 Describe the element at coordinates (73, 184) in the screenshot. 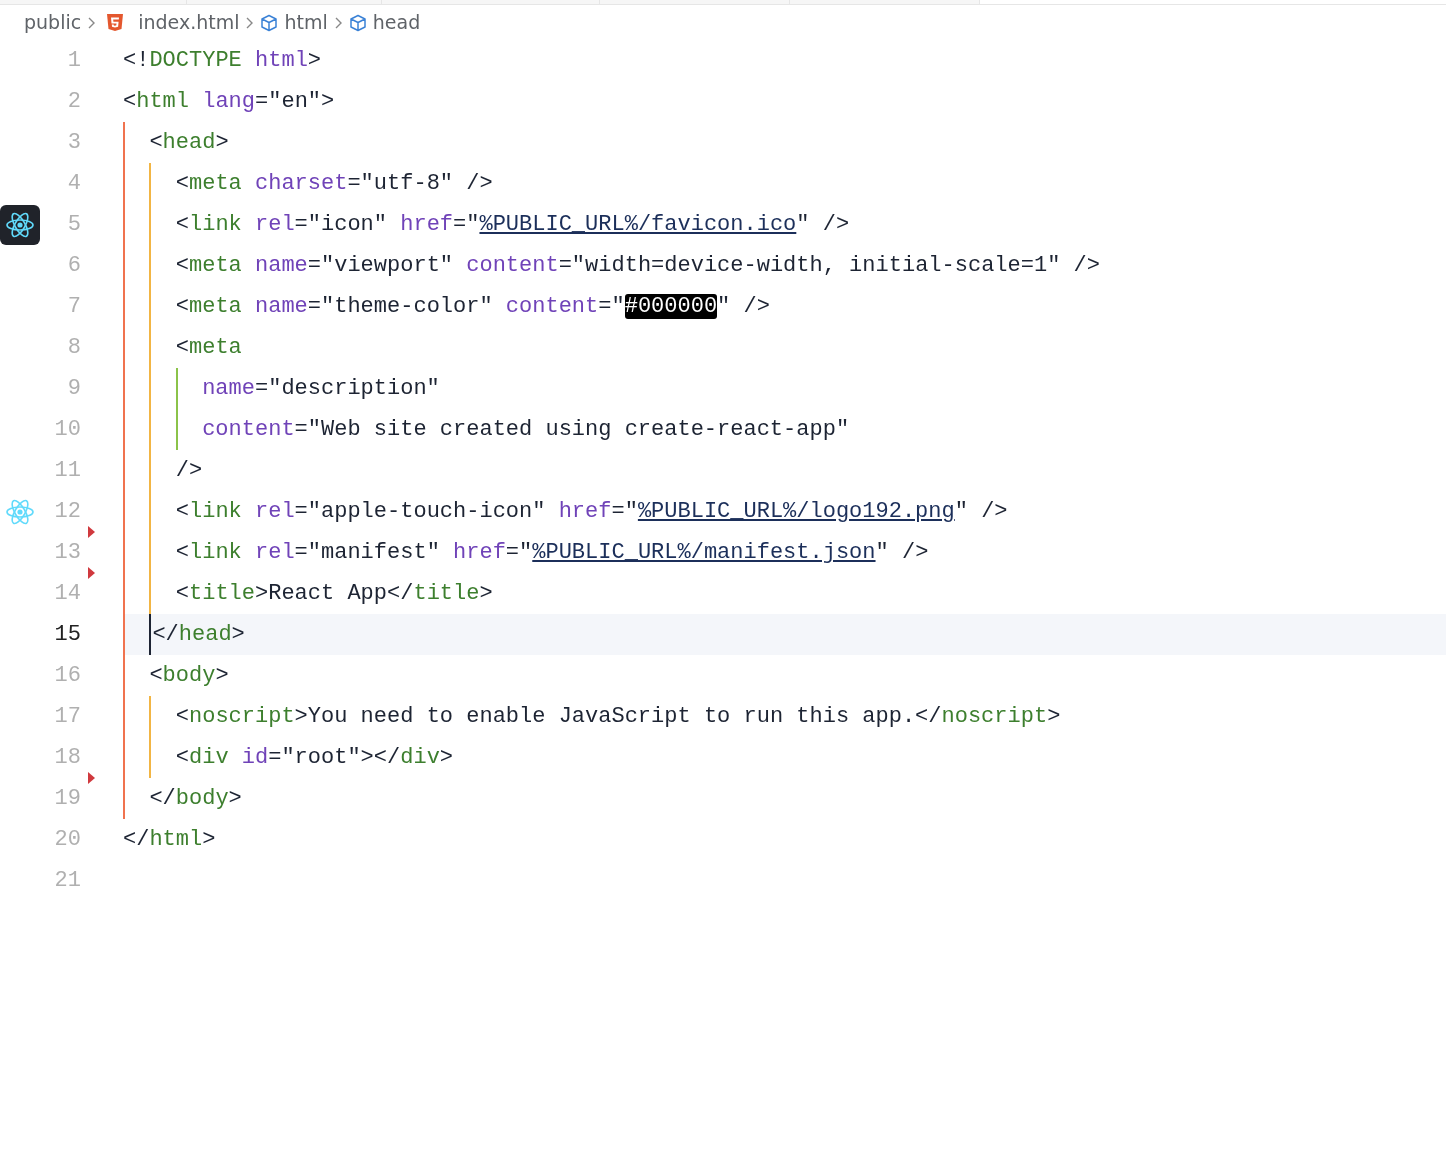

I see `line-number: 4` at that location.